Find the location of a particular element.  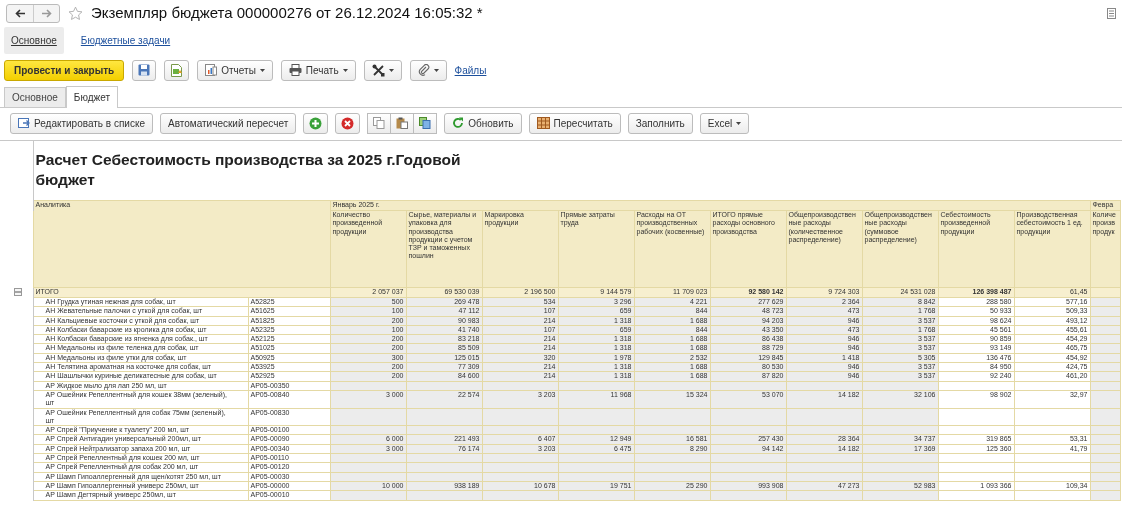

files-link: Файлы is located at coordinates (470, 70).